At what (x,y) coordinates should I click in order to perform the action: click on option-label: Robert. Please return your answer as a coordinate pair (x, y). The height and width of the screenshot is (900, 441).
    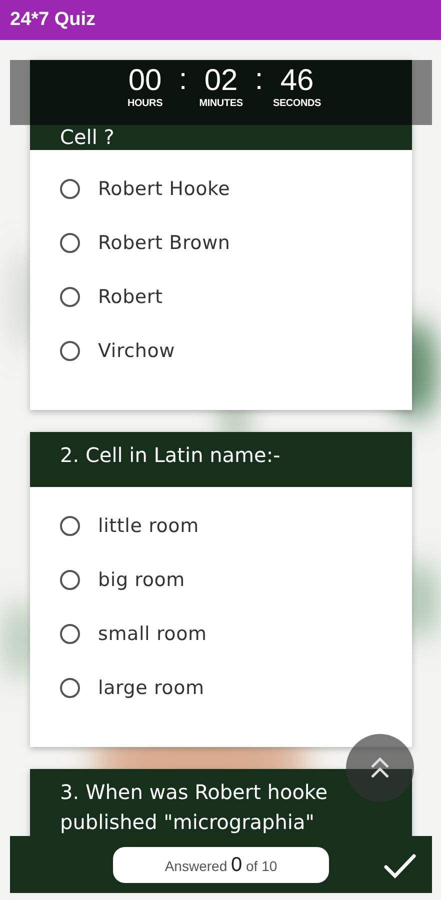
    Looking at the image, I should click on (130, 297).